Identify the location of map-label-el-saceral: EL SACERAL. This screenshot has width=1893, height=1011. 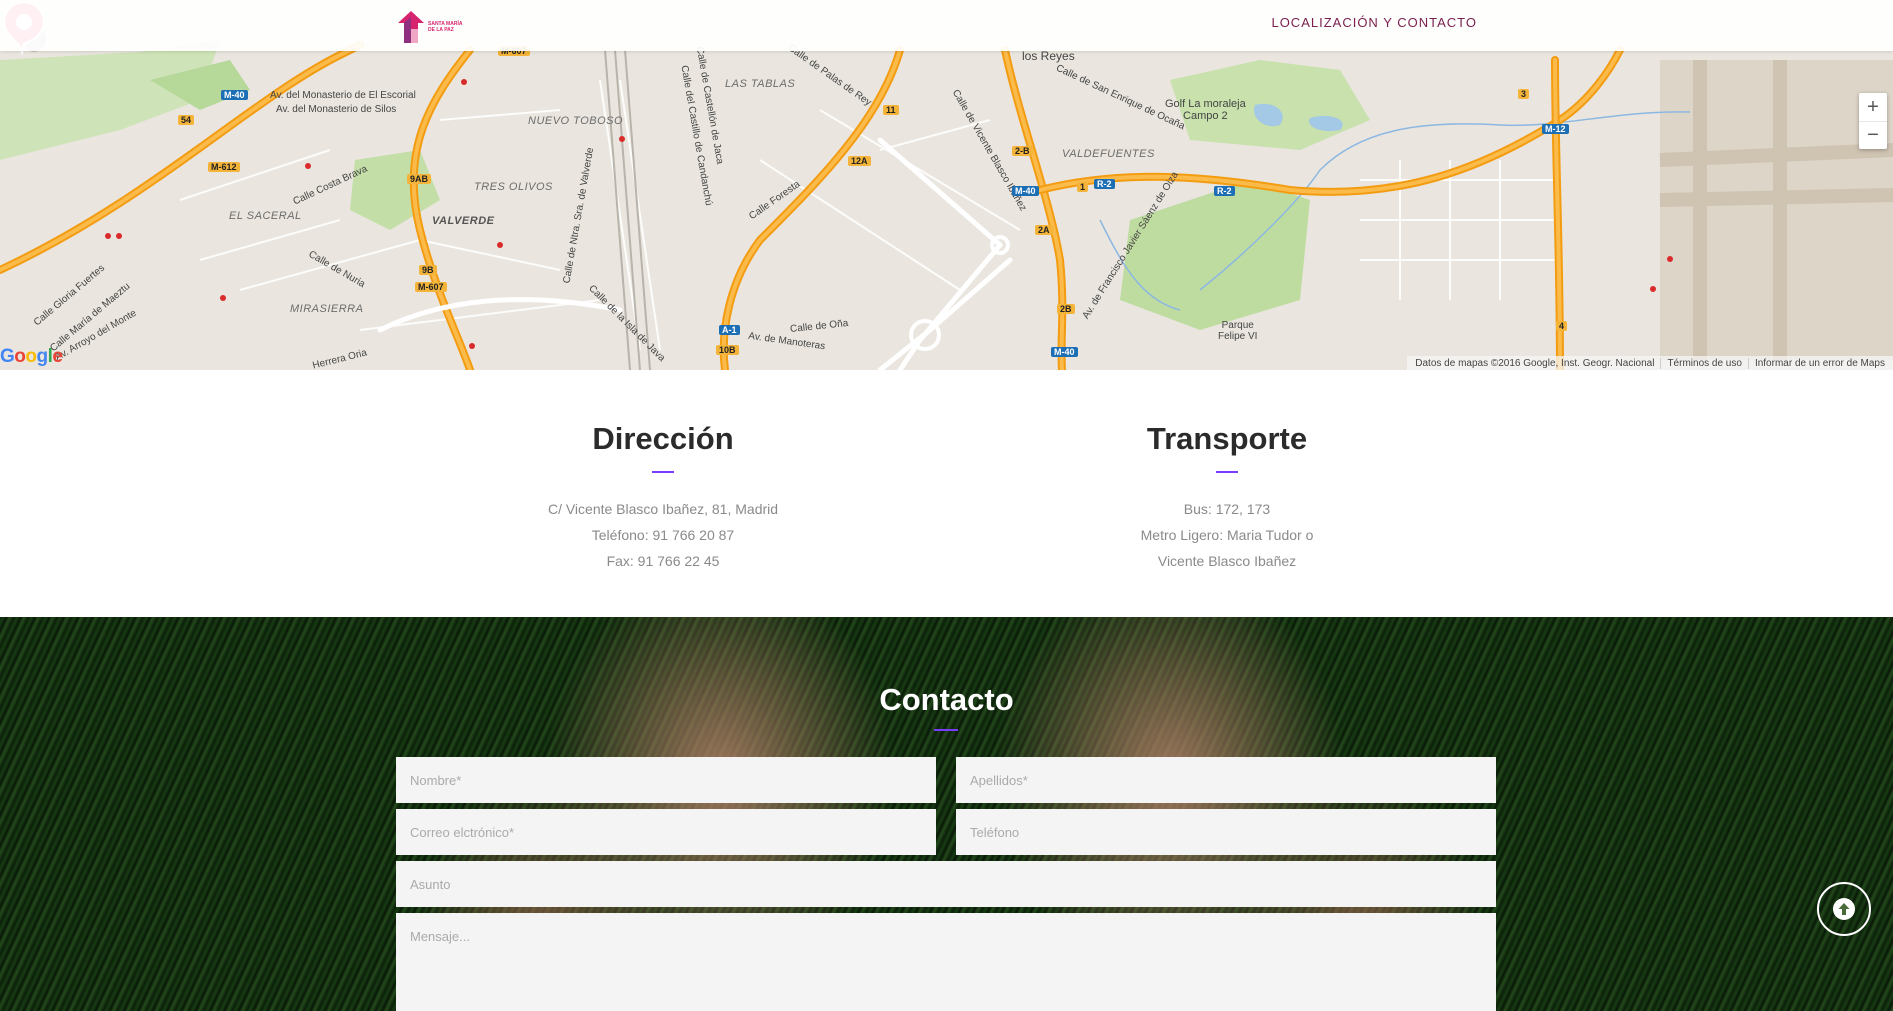
(265, 216).